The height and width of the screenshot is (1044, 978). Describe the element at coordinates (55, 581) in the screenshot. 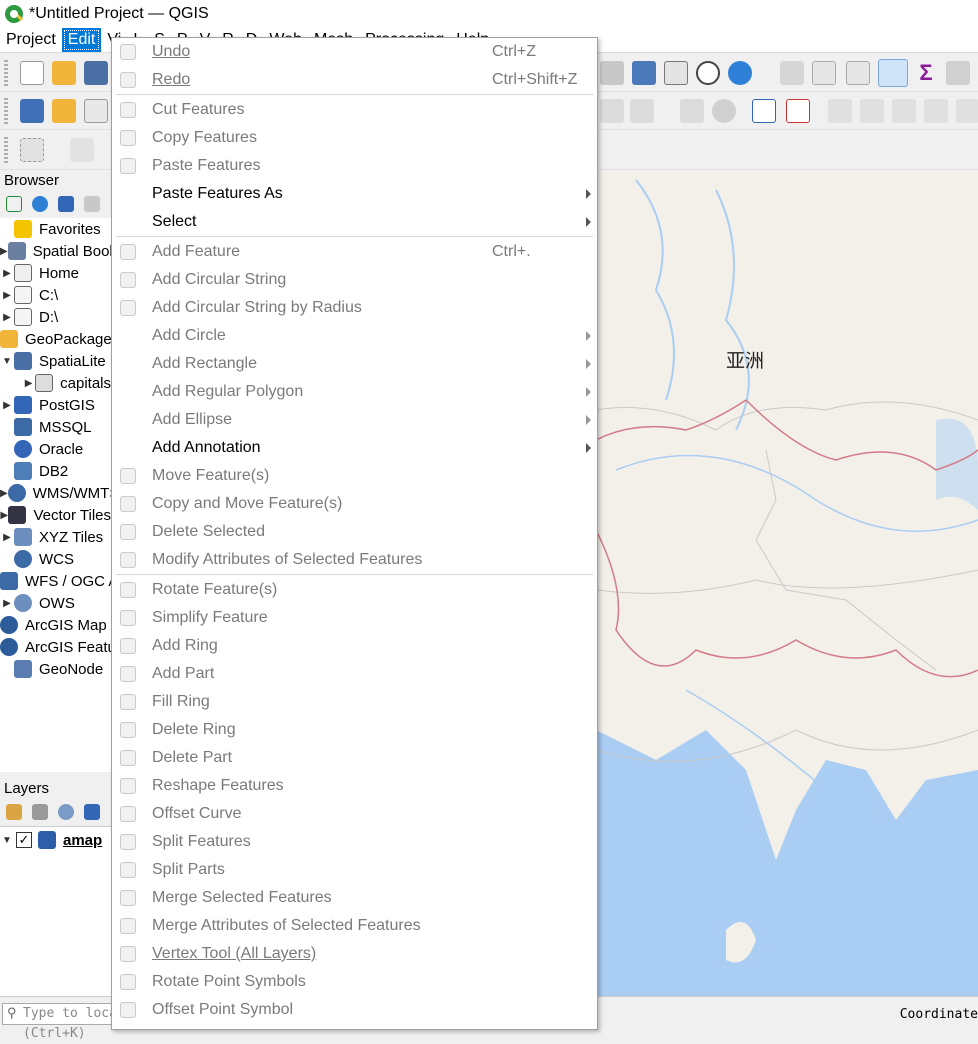

I see `browser-item: WFS / OGC API` at that location.